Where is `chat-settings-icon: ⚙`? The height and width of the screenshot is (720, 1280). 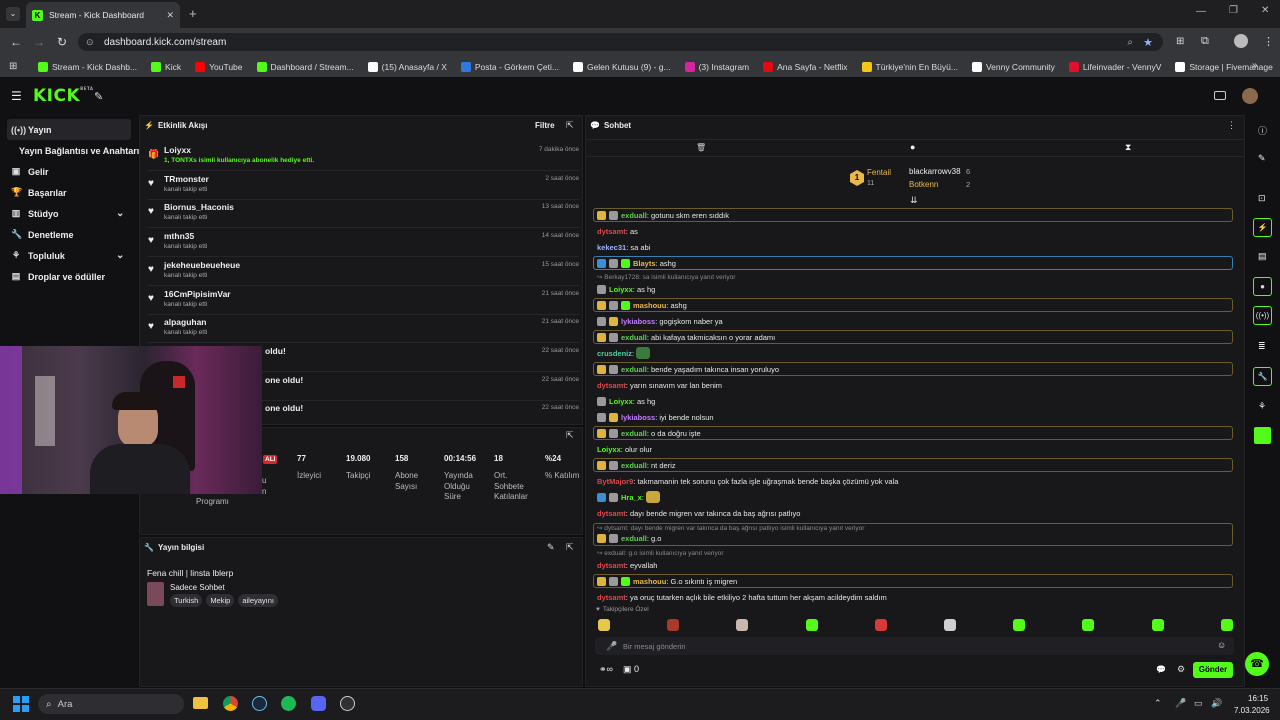
chat-settings-icon: ⚙ is located at coordinates (1181, 669).